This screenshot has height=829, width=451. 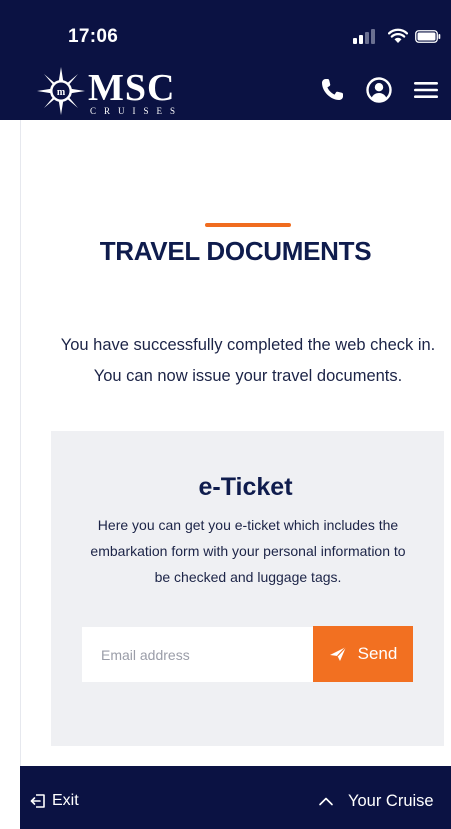 I want to click on exit-label: Exit, so click(x=65, y=800).